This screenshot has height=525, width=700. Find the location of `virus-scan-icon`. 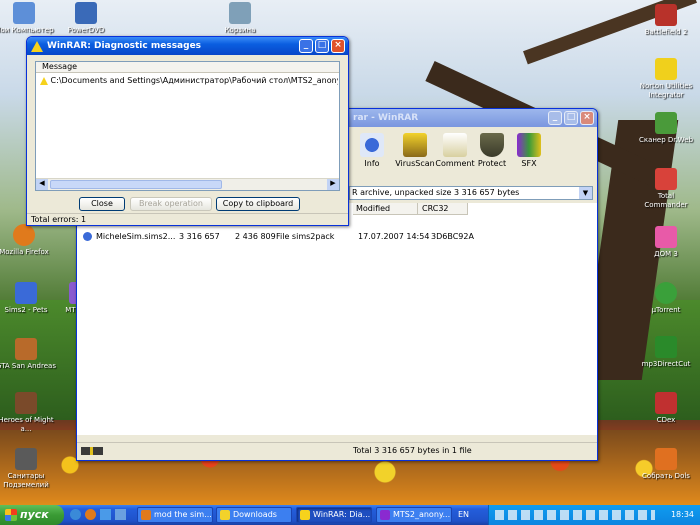

virus-scan-icon is located at coordinates (415, 145).